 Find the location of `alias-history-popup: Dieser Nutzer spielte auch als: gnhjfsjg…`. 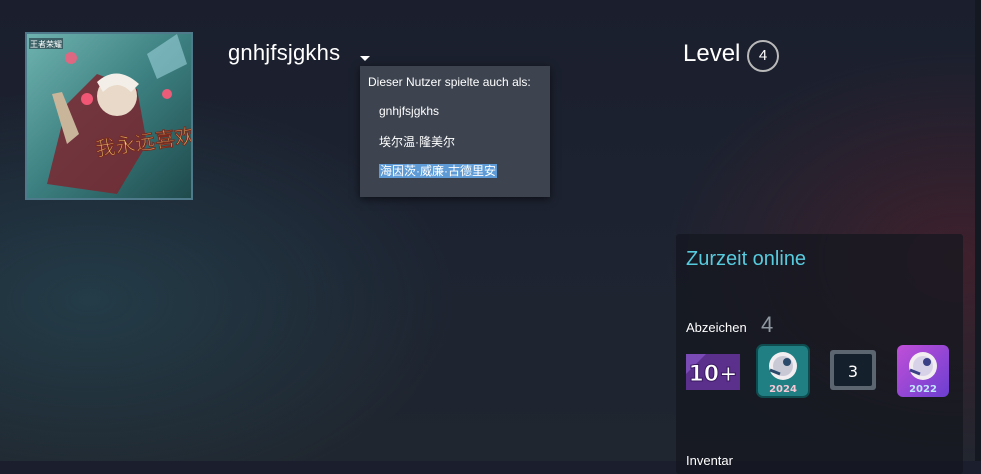

alias-history-popup: Dieser Nutzer spielte auch als: gnhjfsjg… is located at coordinates (455, 131).